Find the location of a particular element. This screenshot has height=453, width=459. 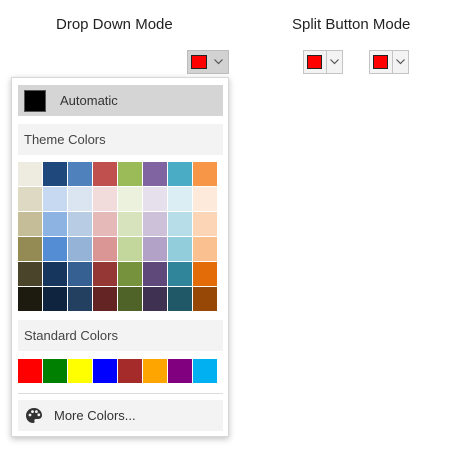

standard-colors-header-label: Standard Colors is located at coordinates (71, 335).